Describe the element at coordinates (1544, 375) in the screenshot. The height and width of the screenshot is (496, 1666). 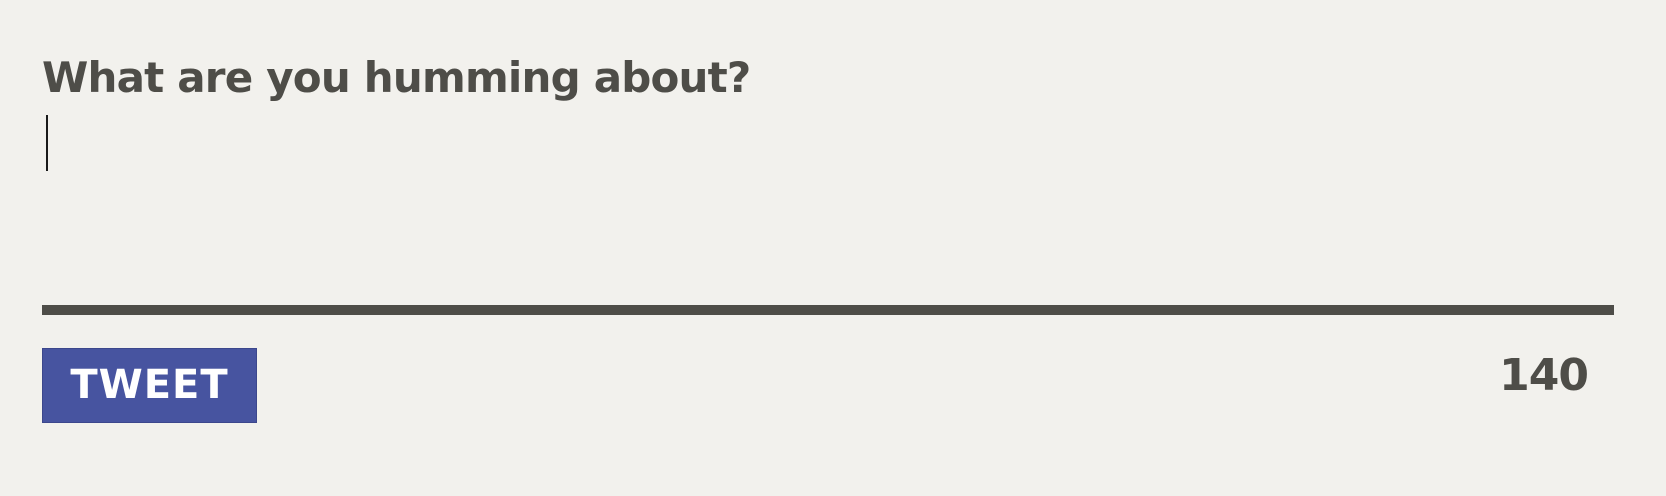
I see `character-count: 140` at that location.